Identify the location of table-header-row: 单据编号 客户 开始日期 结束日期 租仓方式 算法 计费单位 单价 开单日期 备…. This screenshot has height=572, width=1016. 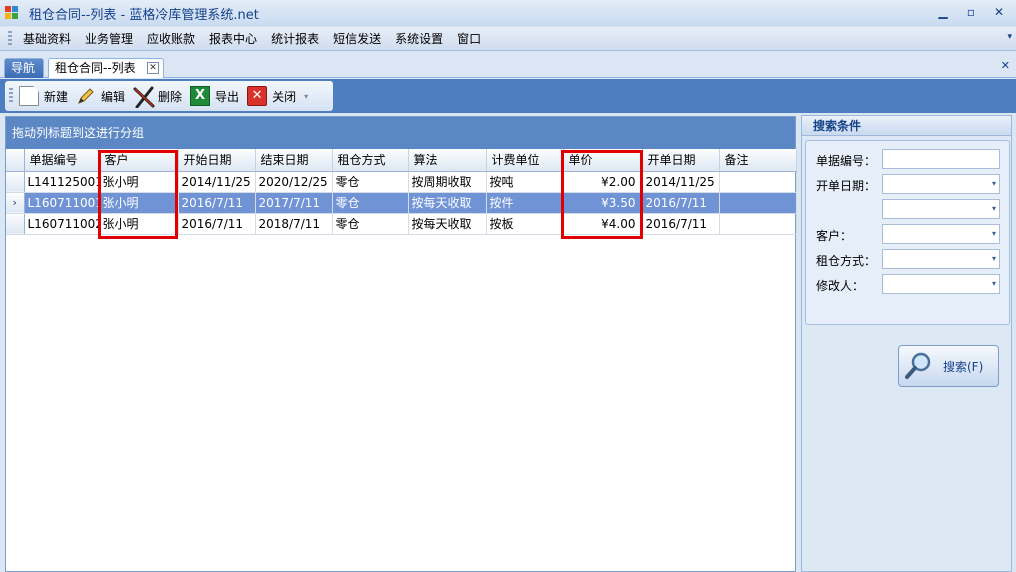
(401, 160).